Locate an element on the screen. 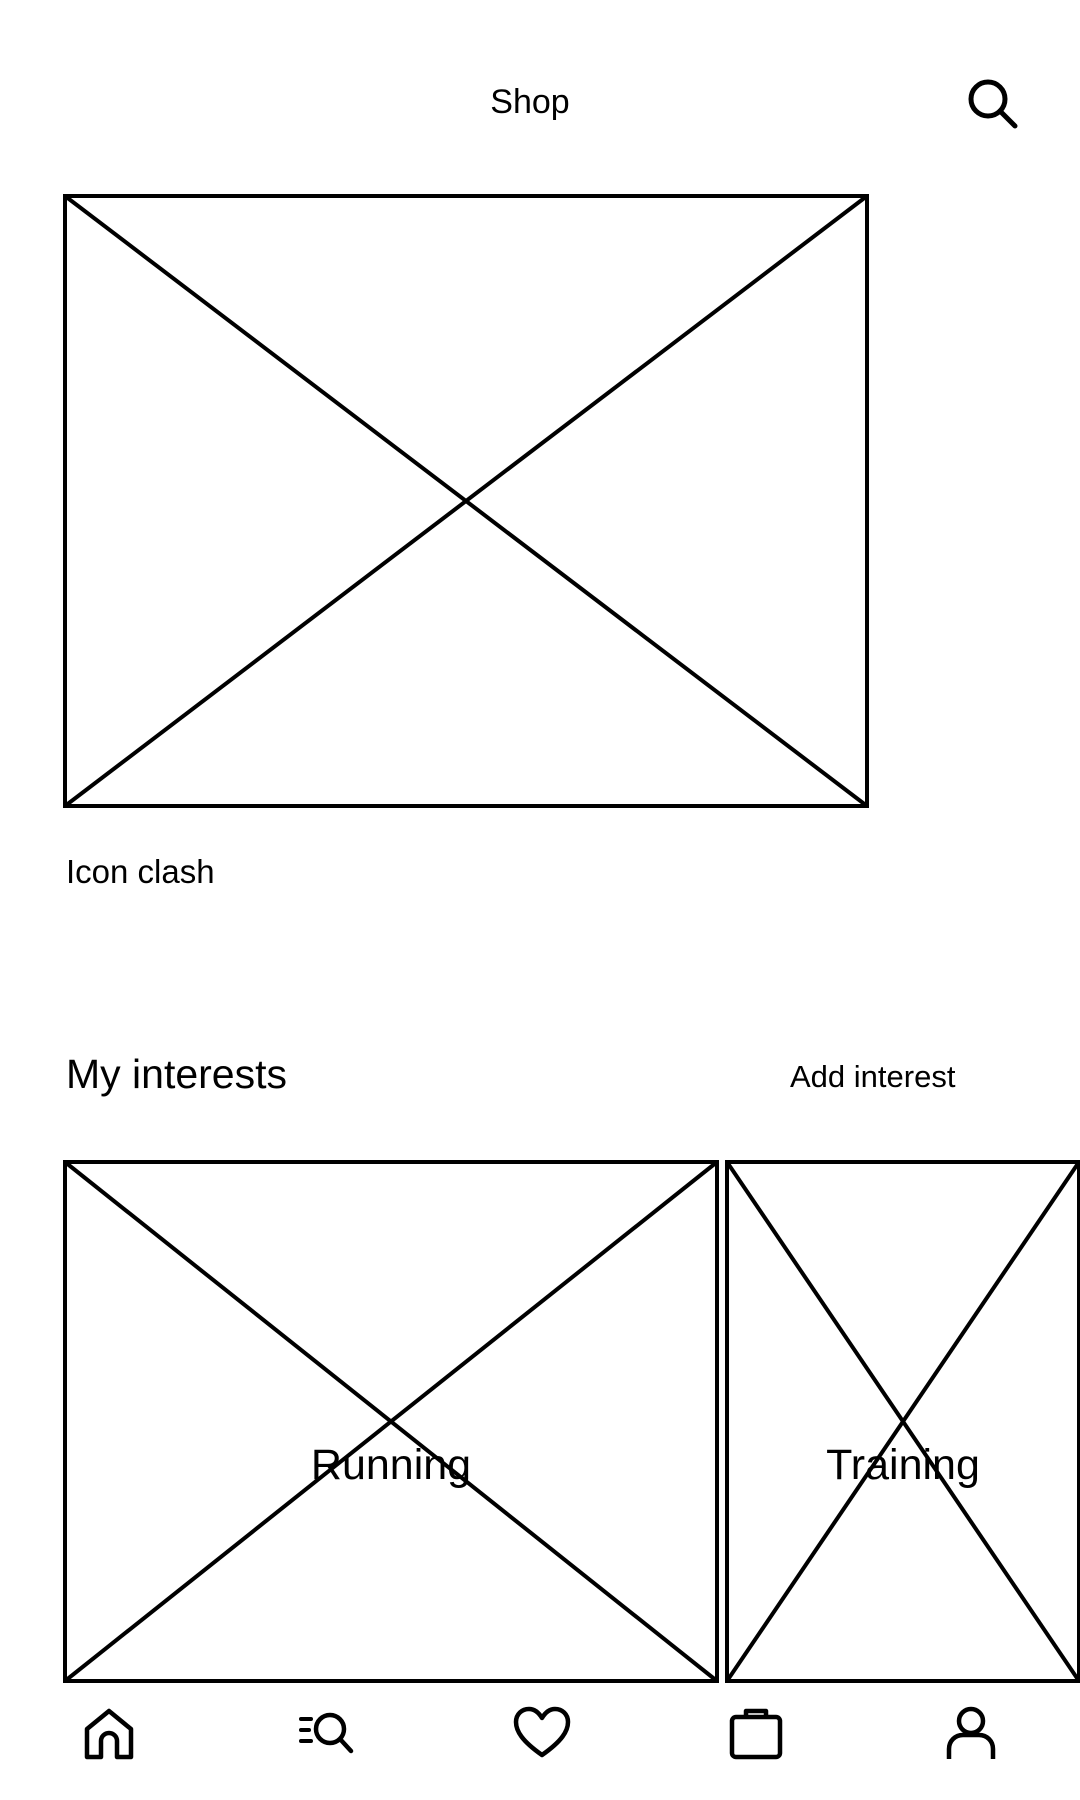 Image resolution: width=1080 pixels, height=1800 pixels. interest-card-label: Training is located at coordinates (903, 1465).